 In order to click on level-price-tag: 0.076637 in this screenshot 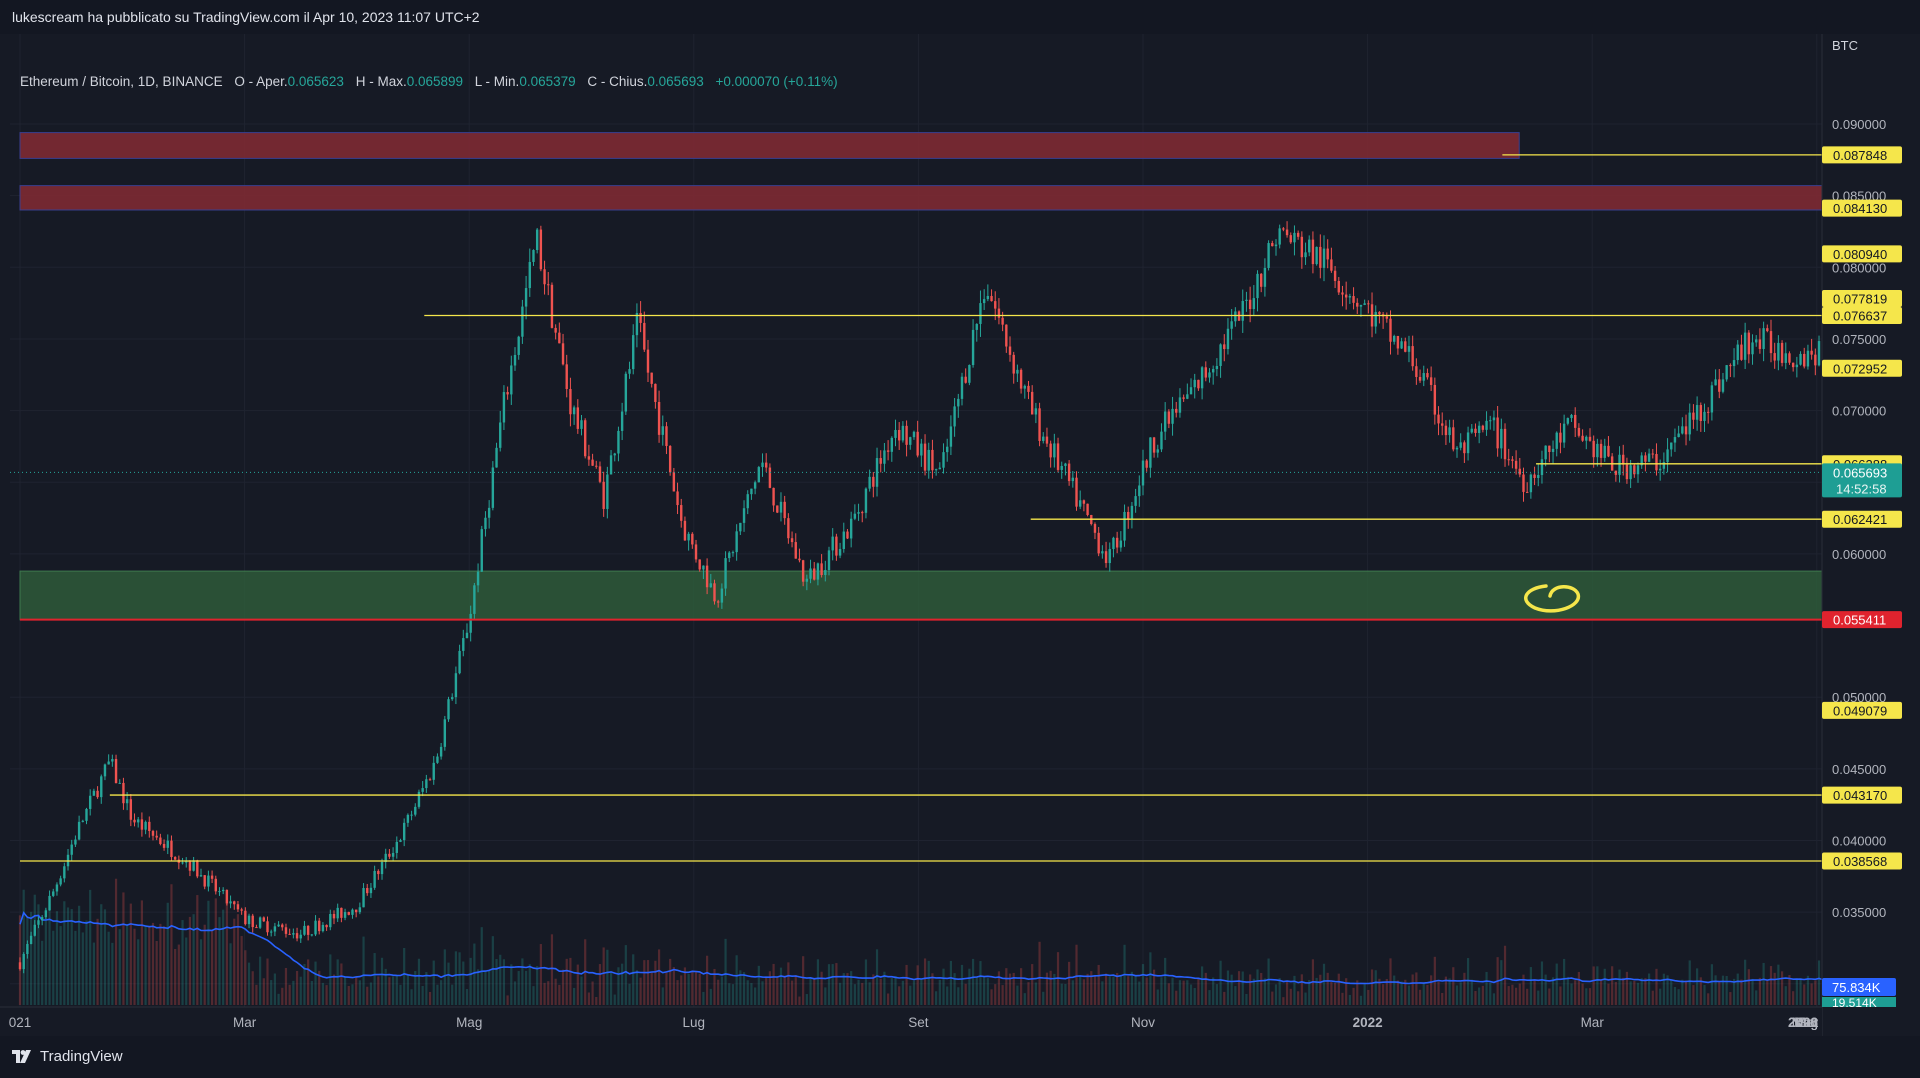, I will do `click(1862, 315)`.